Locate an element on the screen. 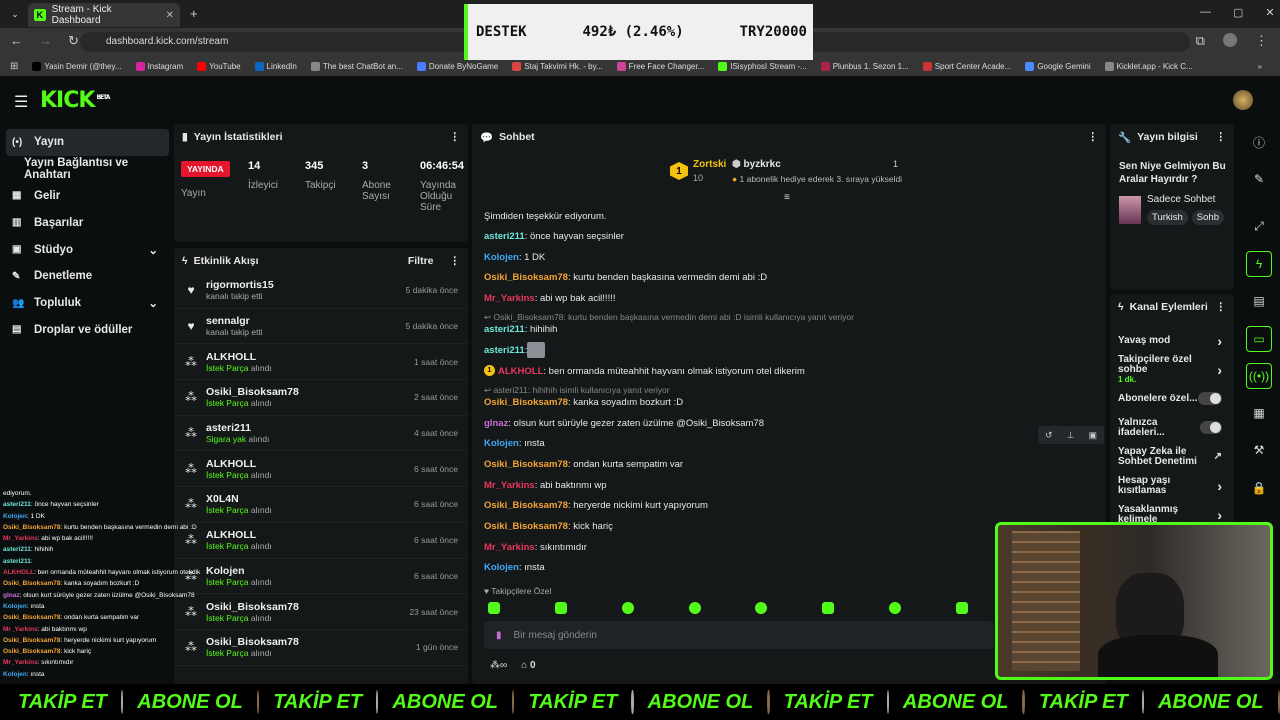 The width and height of the screenshot is (1280, 720). chat-message: Mr_Yarkins: abi wp bak acil!!!!! is located at coordinates (550, 298).